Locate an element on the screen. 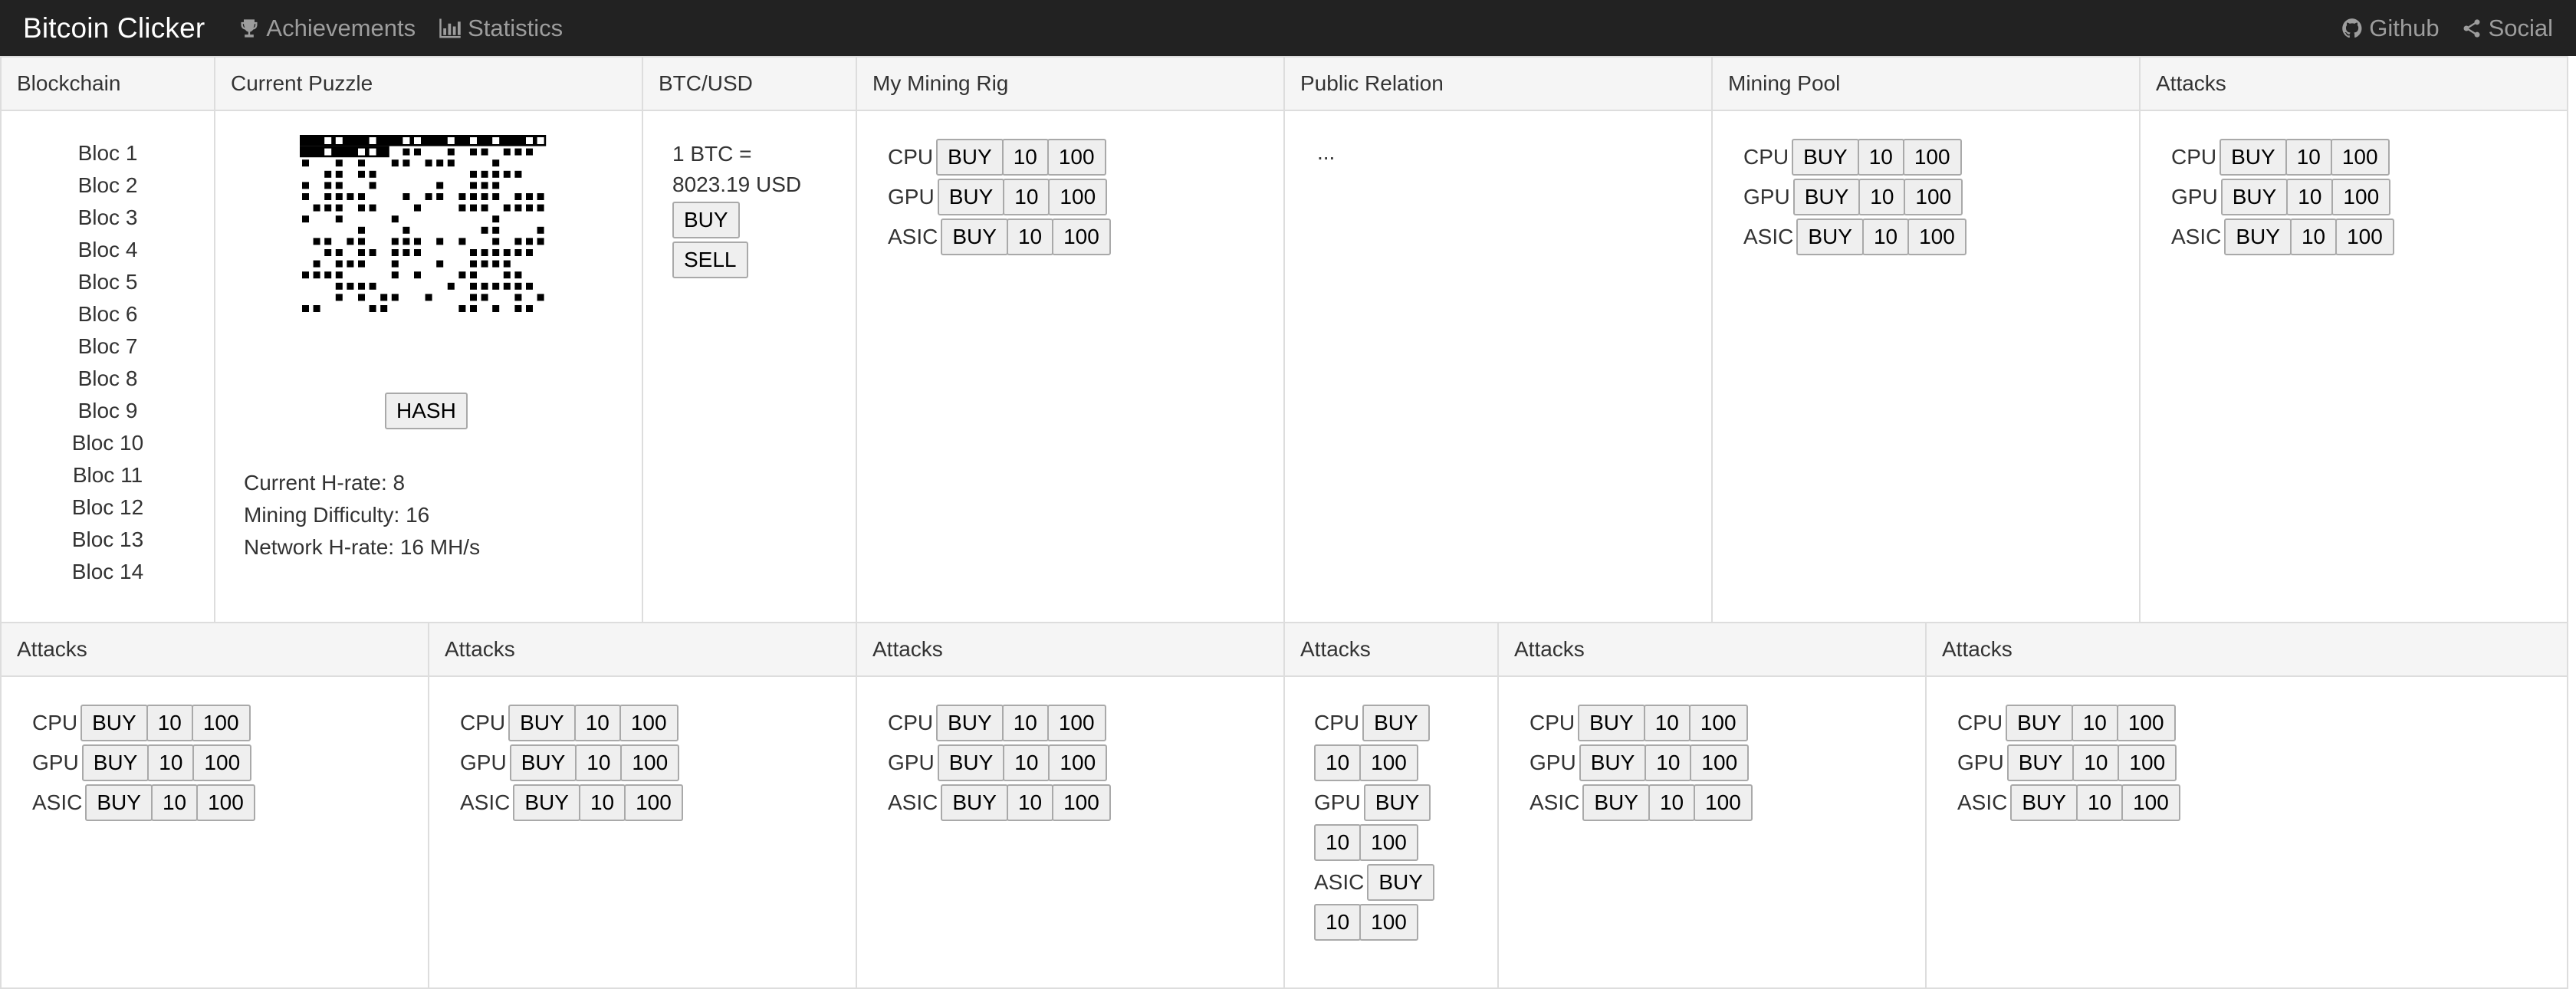 The image size is (2576, 989). bloc-item: Bloc 10 is located at coordinates (108, 443).